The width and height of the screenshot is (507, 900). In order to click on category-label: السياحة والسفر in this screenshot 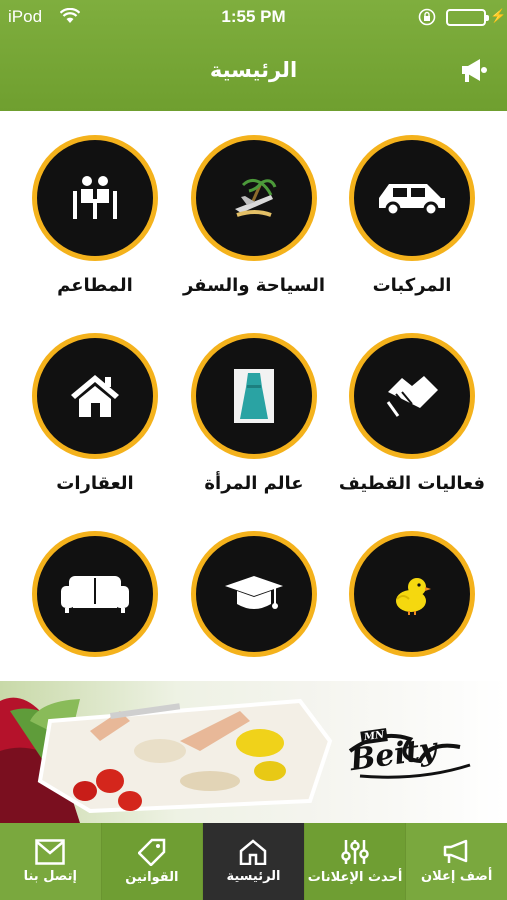, I will do `click(254, 285)`.